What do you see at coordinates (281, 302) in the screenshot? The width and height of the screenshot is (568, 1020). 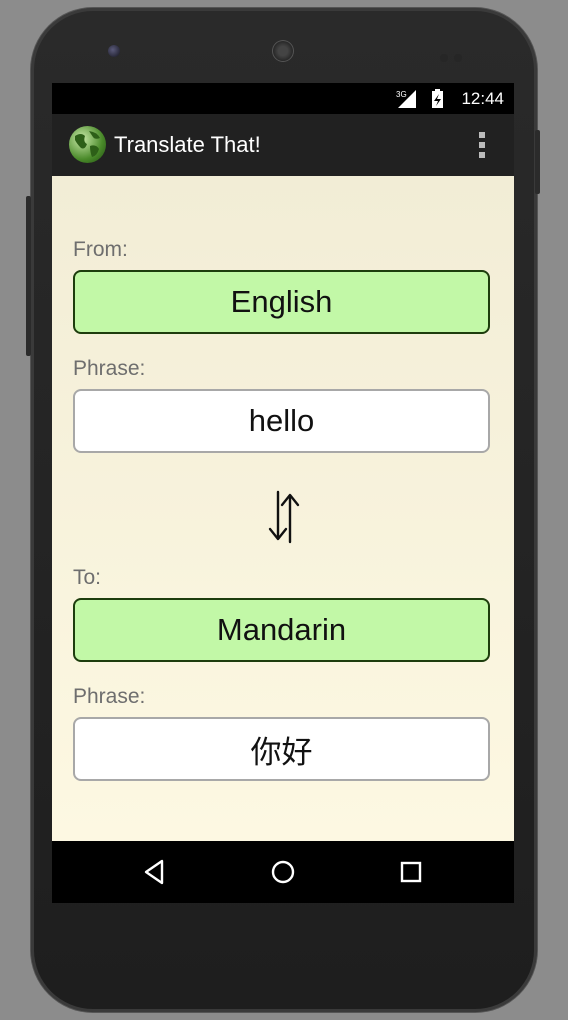 I see `from-language-selector: English` at bounding box center [281, 302].